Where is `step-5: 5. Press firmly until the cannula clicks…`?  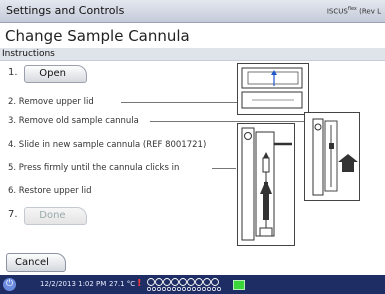
step-5: 5. Press firmly until the cannula clicks… is located at coordinates (94, 168).